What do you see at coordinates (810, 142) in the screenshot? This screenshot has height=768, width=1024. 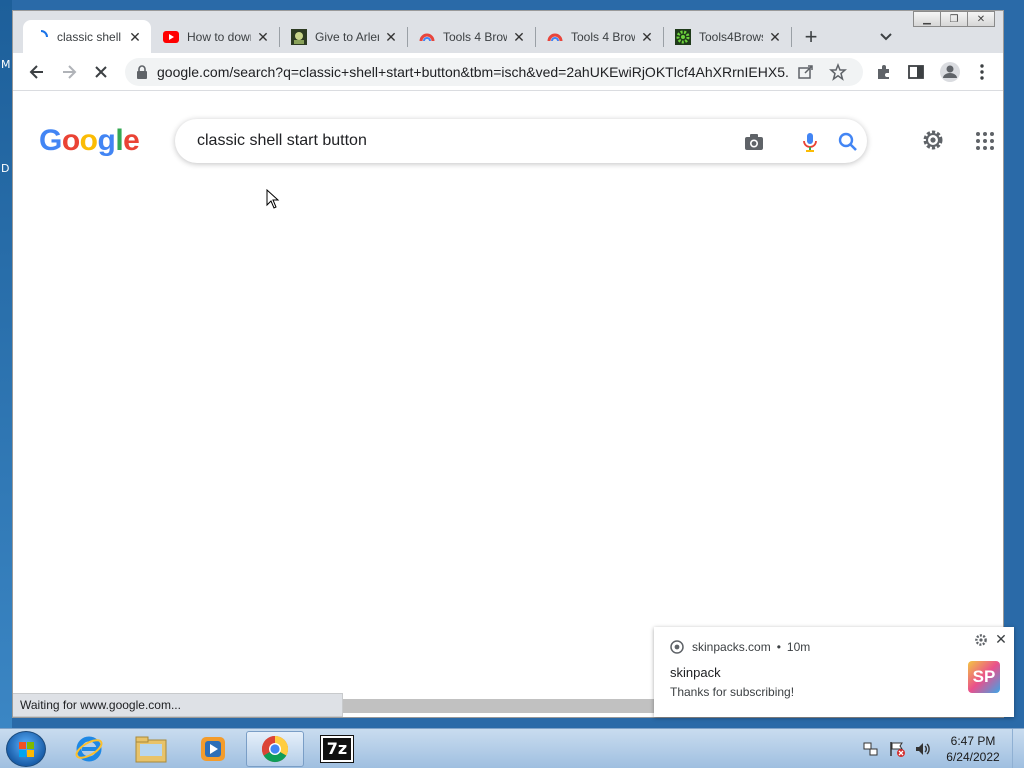 I see `microphone-icon` at bounding box center [810, 142].